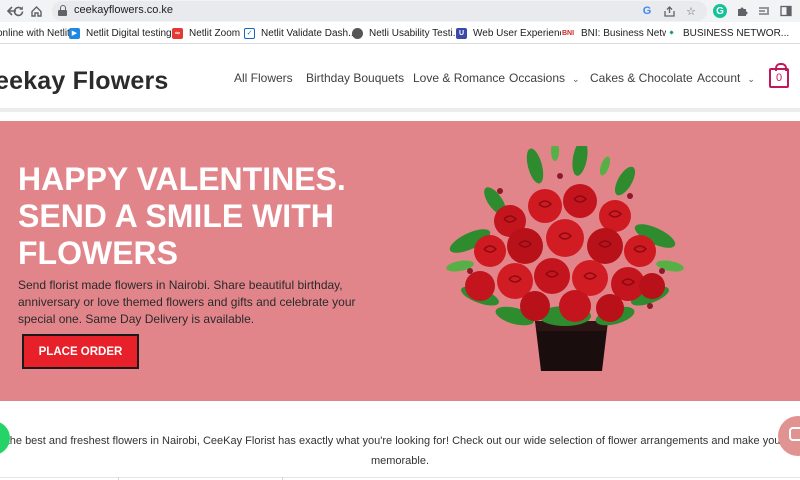 This screenshot has height=480, width=800. Describe the element at coordinates (461, 33) in the screenshot. I see `shield-icon: U` at that location.